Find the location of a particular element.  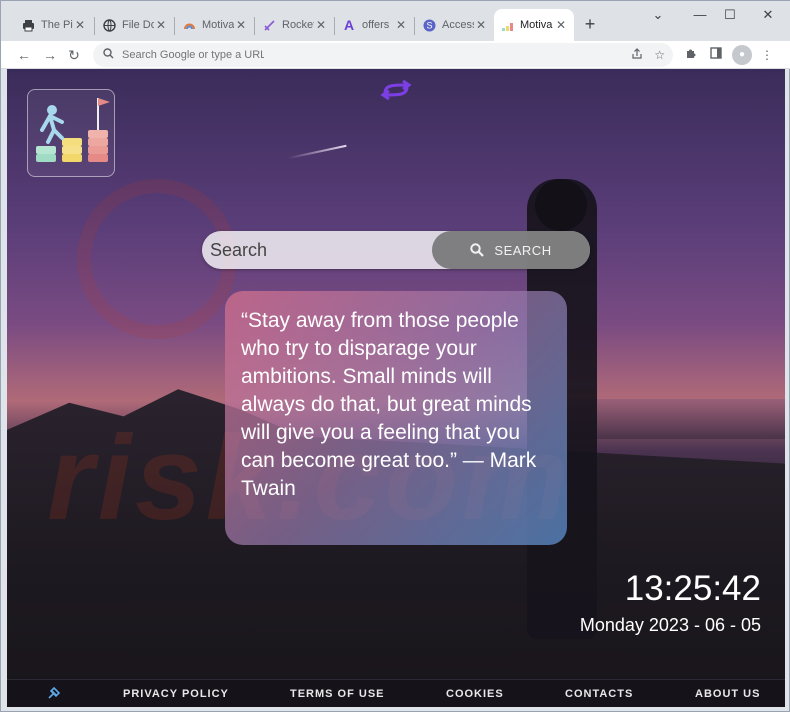

side-panel-icon is located at coordinates (716, 55).